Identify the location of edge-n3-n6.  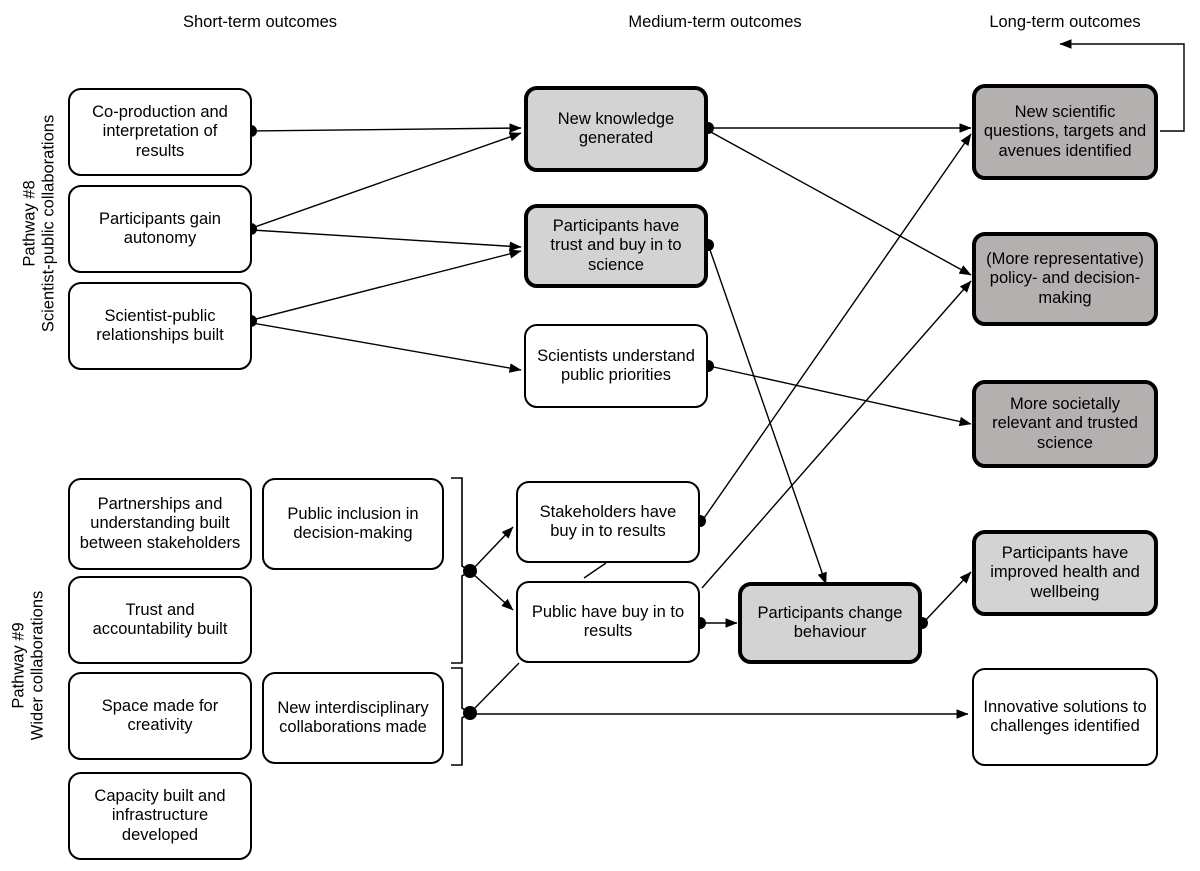
(386, 347).